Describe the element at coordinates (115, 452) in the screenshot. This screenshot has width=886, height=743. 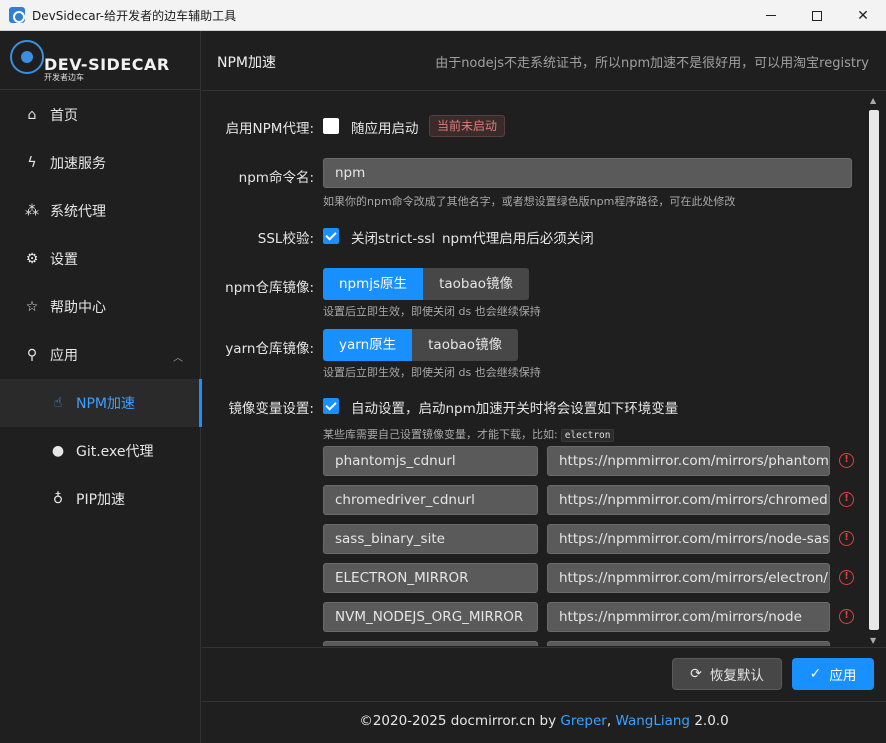
I see `sidebar-item-label: Git.exe代理` at that location.